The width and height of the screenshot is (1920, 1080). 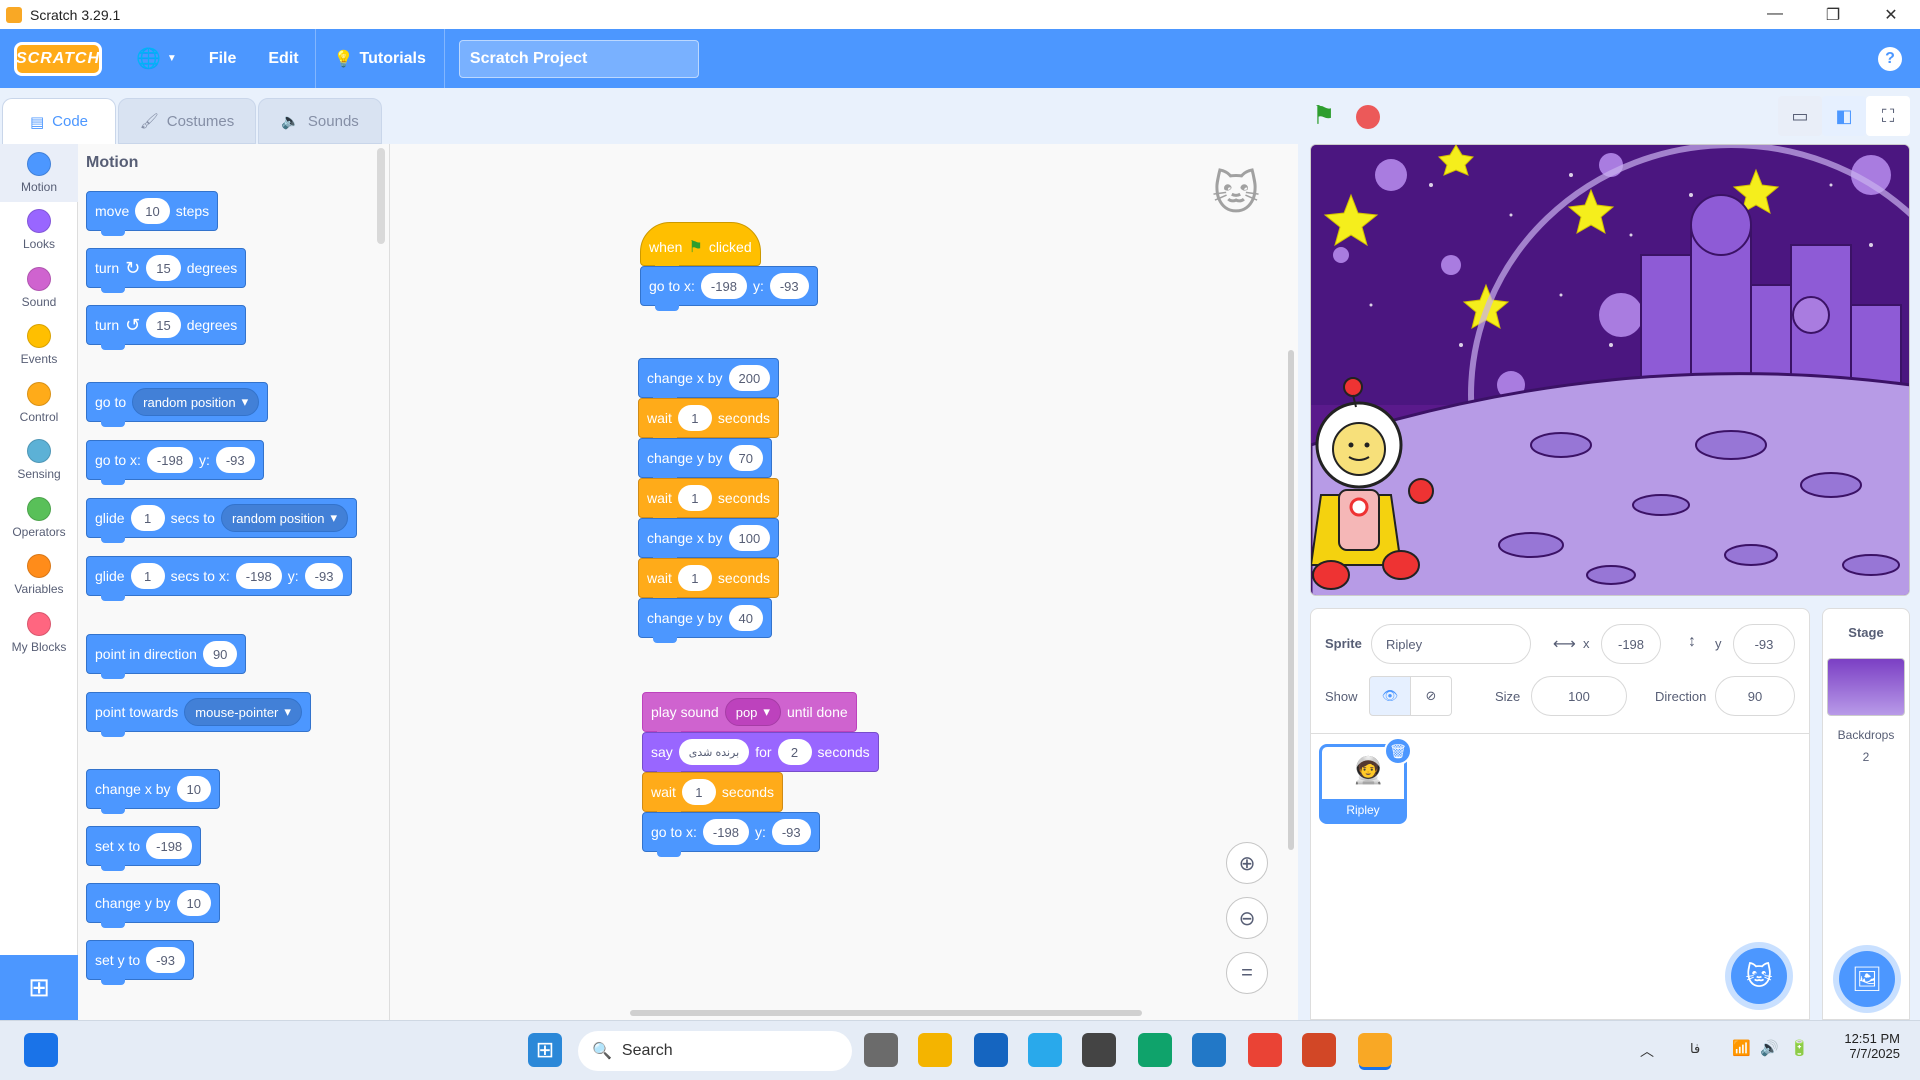 What do you see at coordinates (1759, 976) in the screenshot?
I see `choose-sprite-button: 🐱` at bounding box center [1759, 976].